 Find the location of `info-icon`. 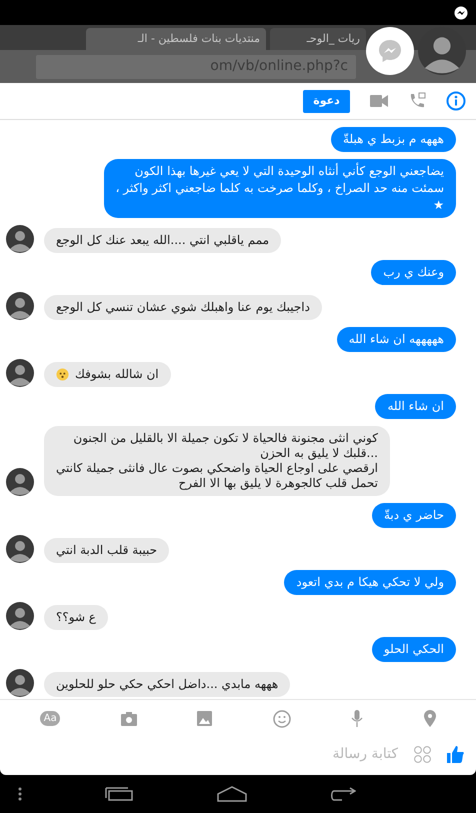

info-icon is located at coordinates (456, 101).